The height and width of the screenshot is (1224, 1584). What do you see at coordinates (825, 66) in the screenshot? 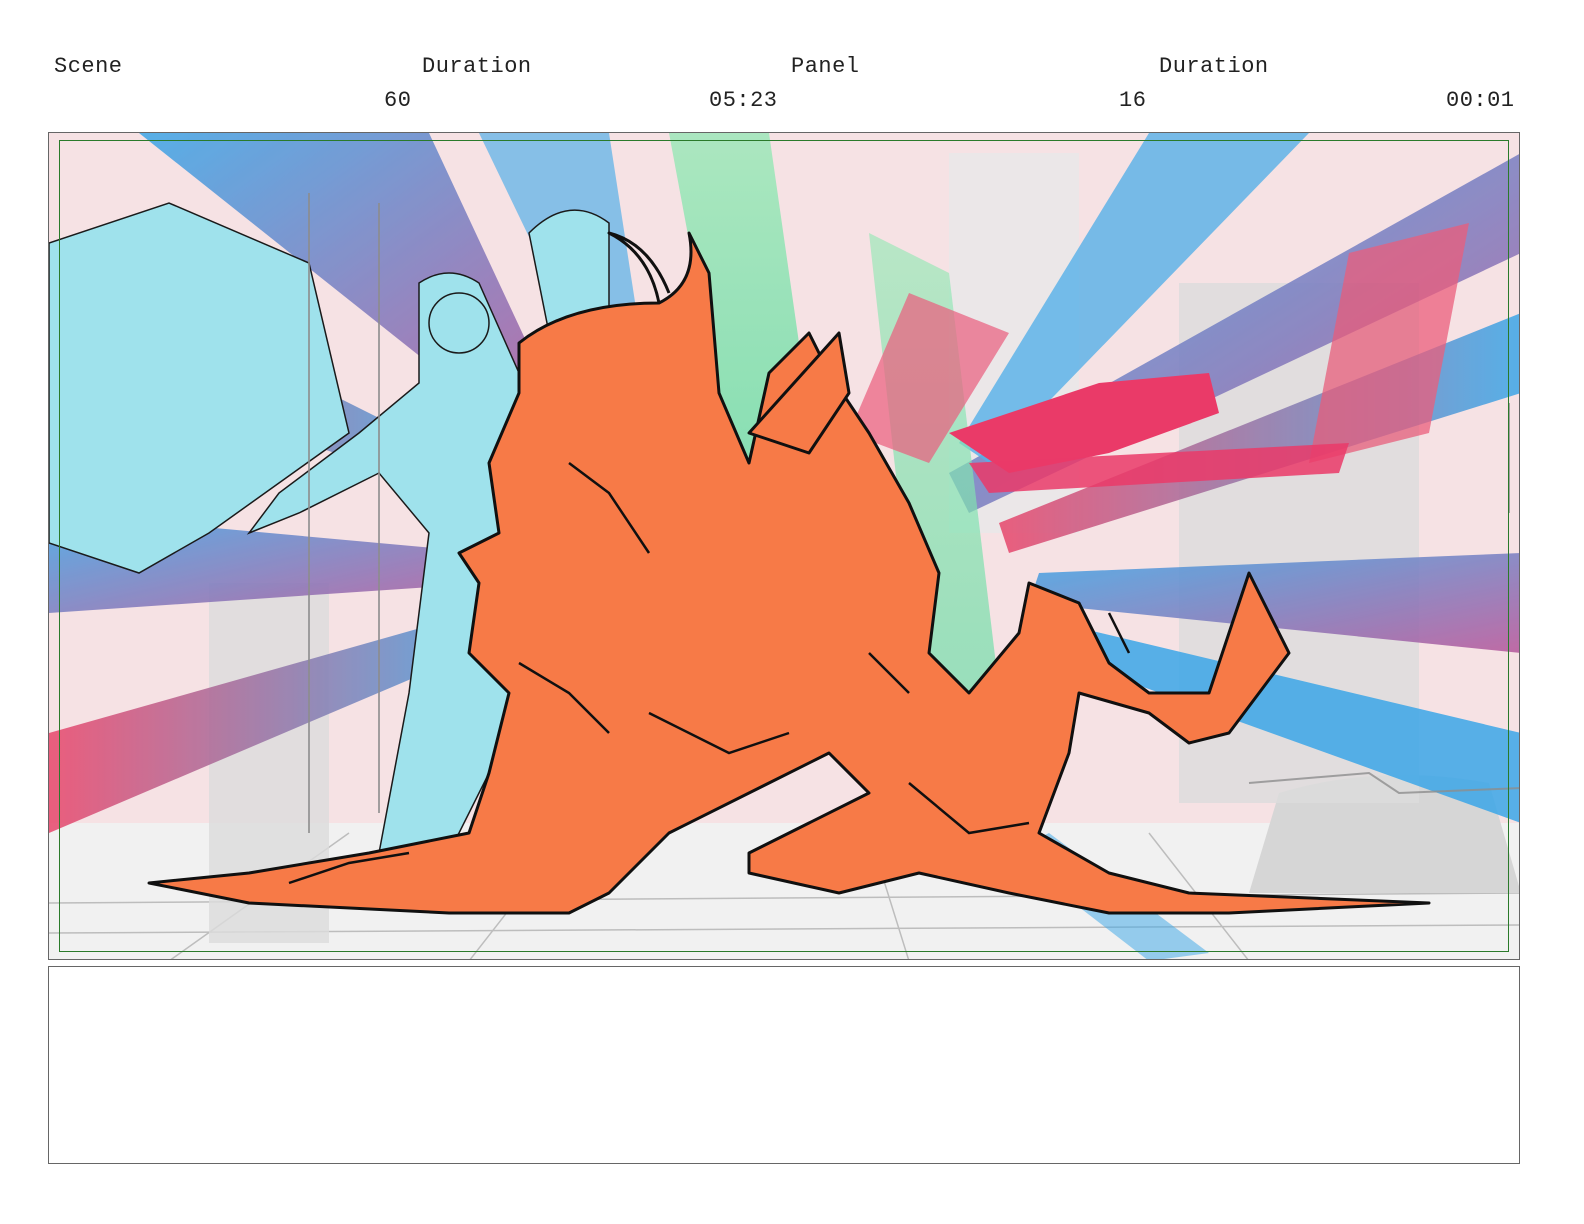
I see `panel-label: Panel` at bounding box center [825, 66].